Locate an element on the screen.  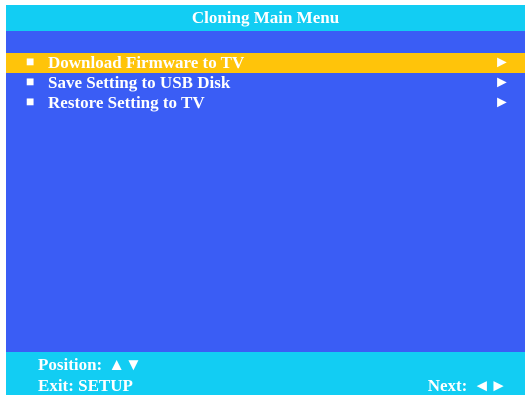
menu-item-label: Download Firmware to TV is located at coordinates (146, 62).